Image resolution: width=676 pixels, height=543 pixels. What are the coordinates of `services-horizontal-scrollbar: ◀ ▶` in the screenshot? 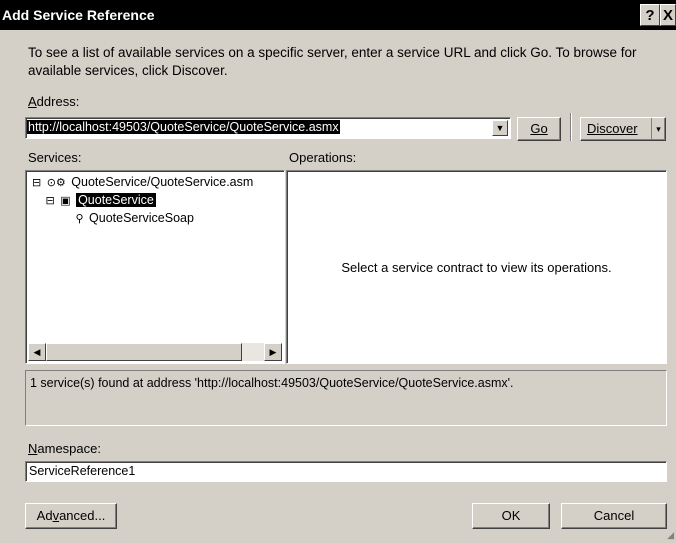 It's located at (155, 352).